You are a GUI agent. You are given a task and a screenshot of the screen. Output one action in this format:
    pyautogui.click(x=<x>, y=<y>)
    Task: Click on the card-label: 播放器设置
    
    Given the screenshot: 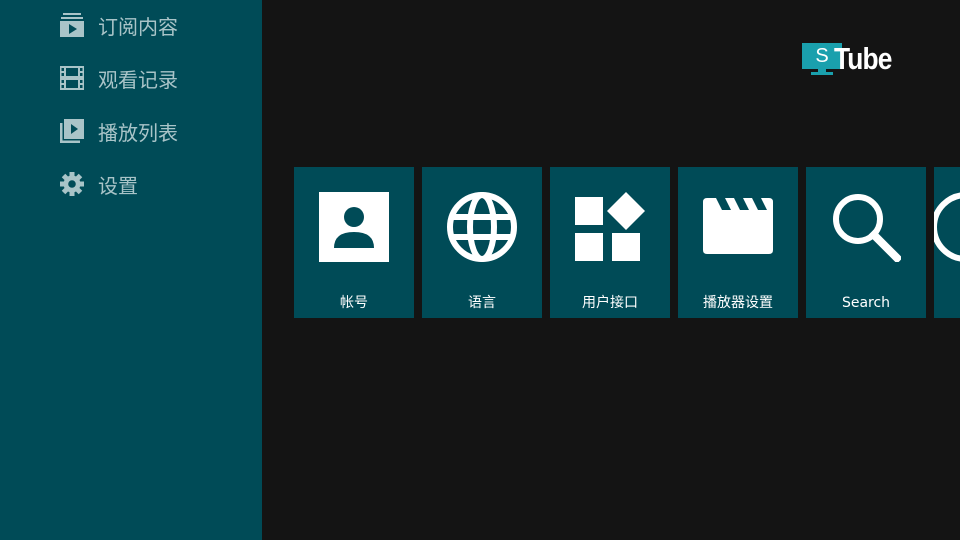 What is the action you would take?
    pyautogui.click(x=738, y=303)
    